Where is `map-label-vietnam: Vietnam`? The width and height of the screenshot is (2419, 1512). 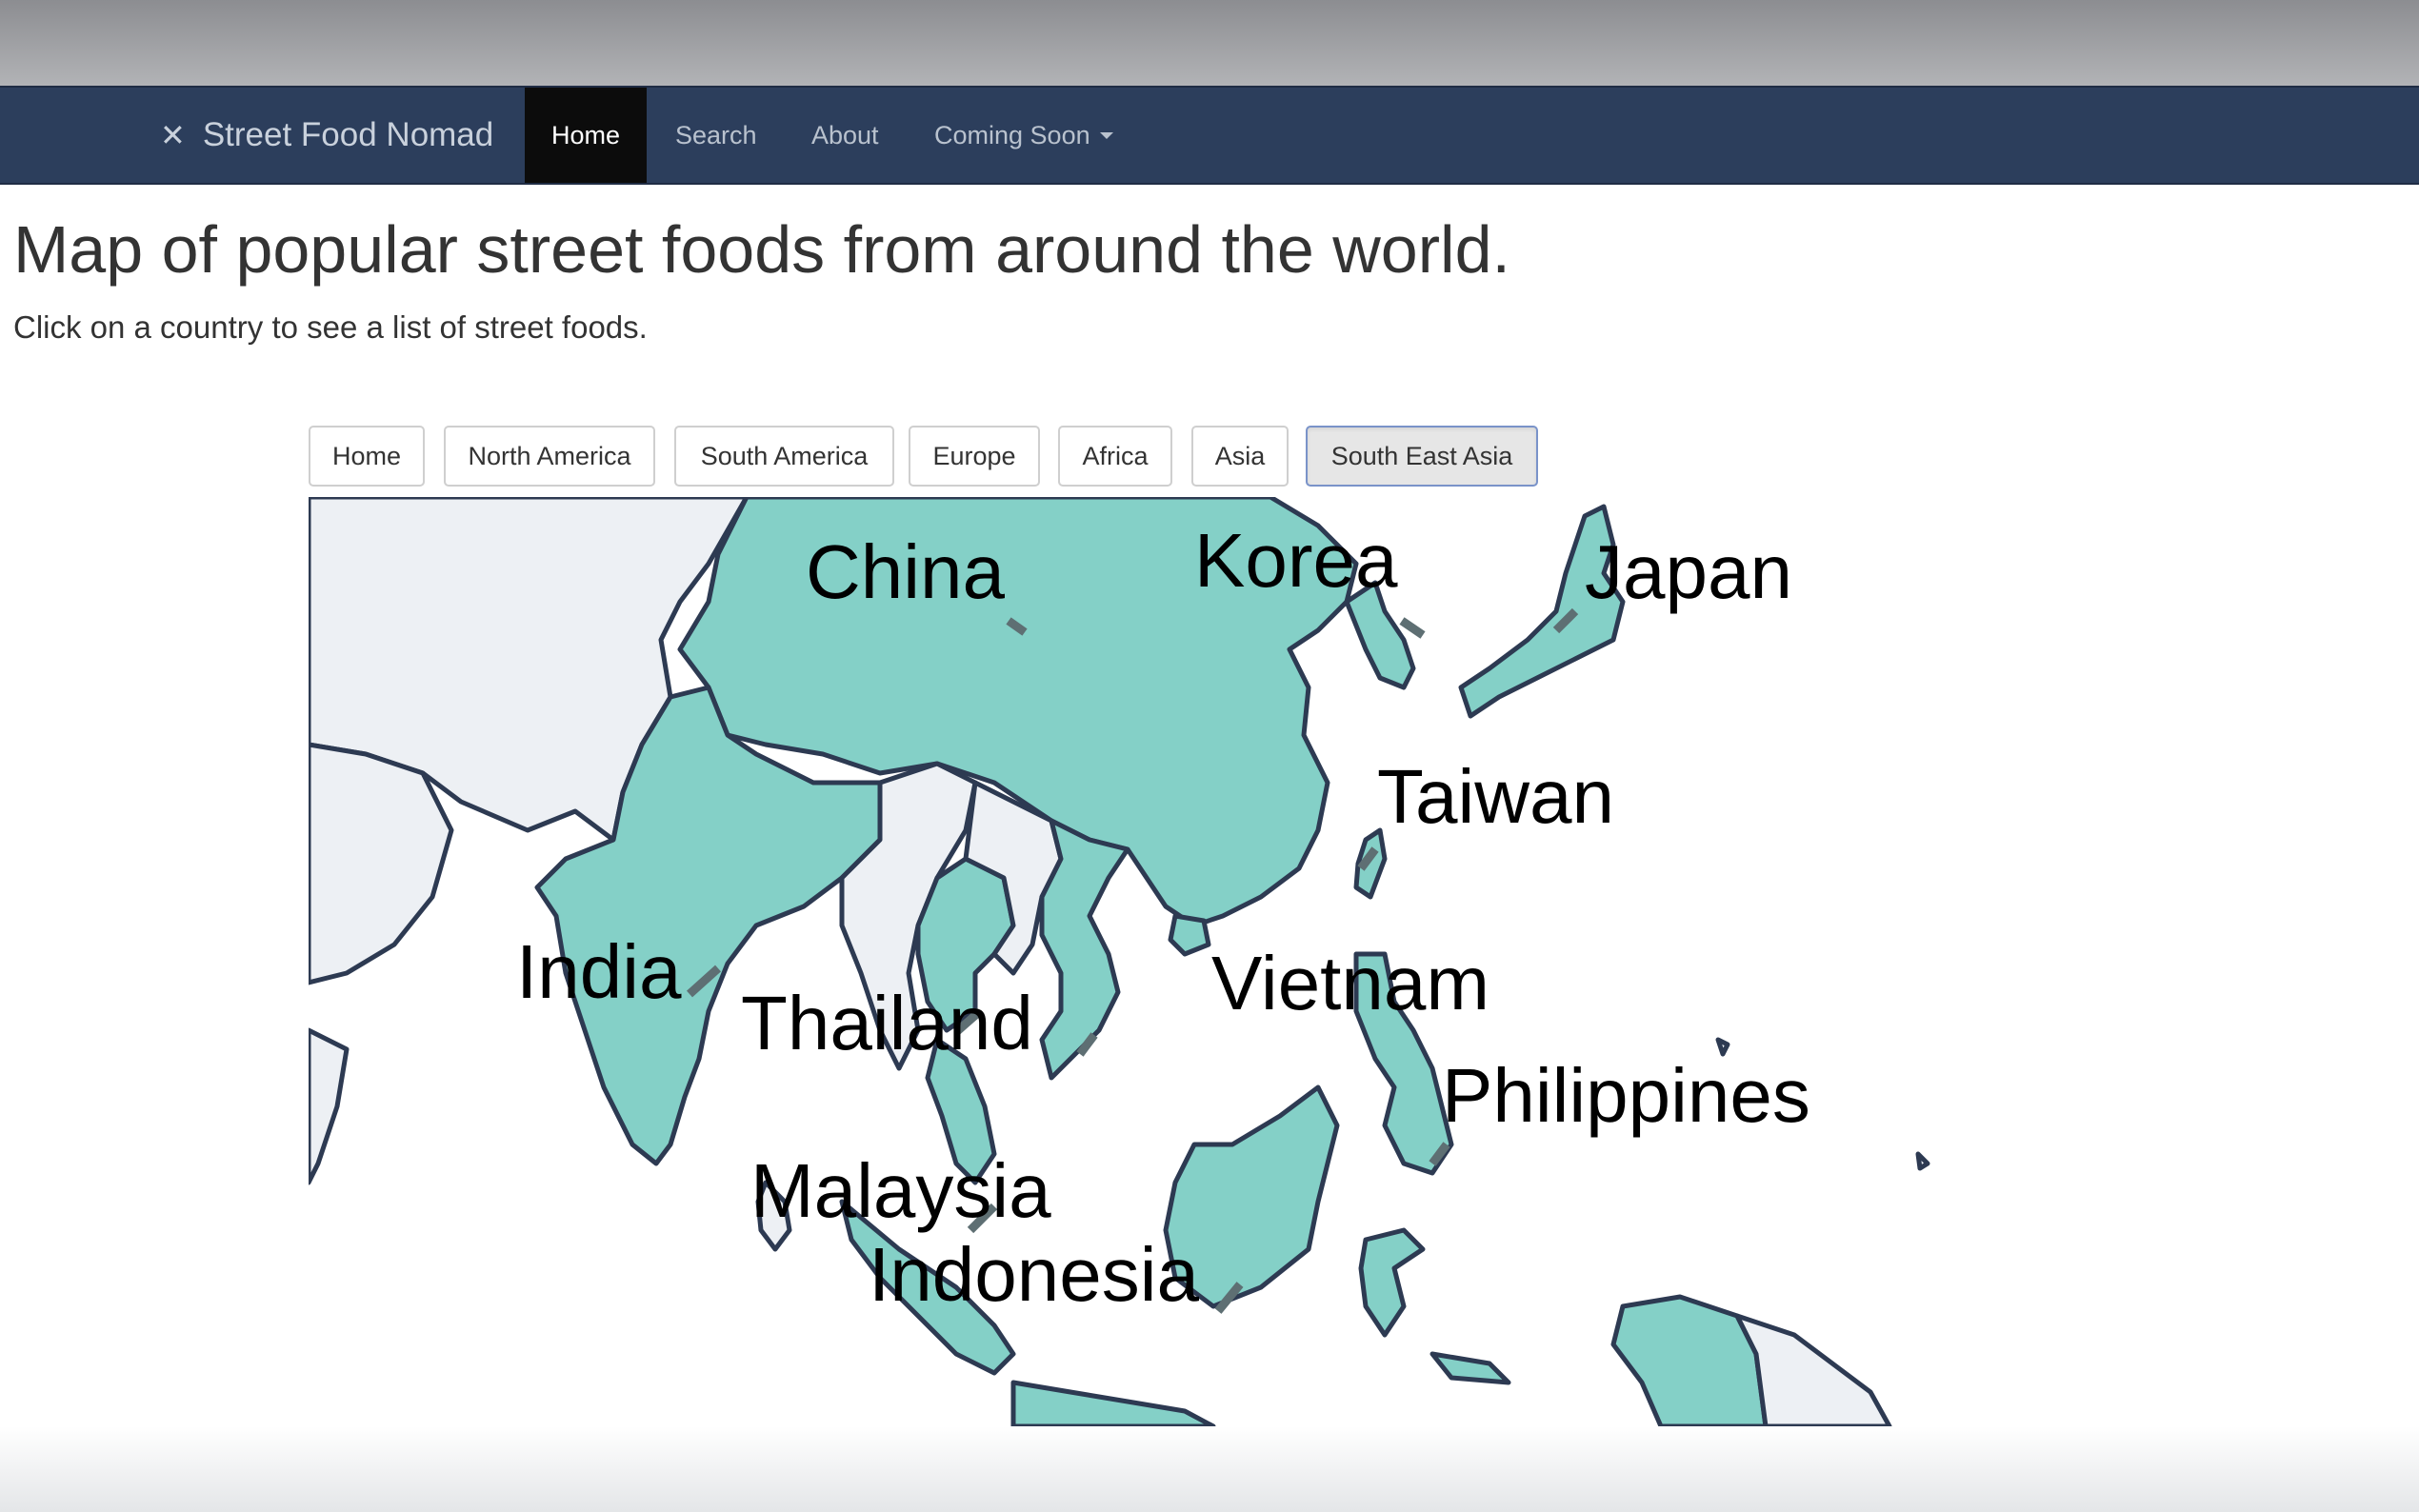 map-label-vietnam: Vietnam is located at coordinates (1350, 983).